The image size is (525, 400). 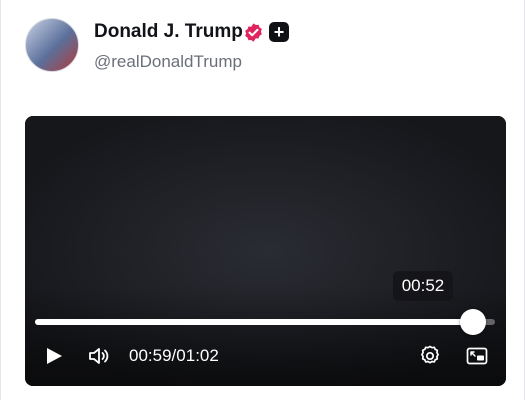 I want to click on gear-icon, so click(x=430, y=356).